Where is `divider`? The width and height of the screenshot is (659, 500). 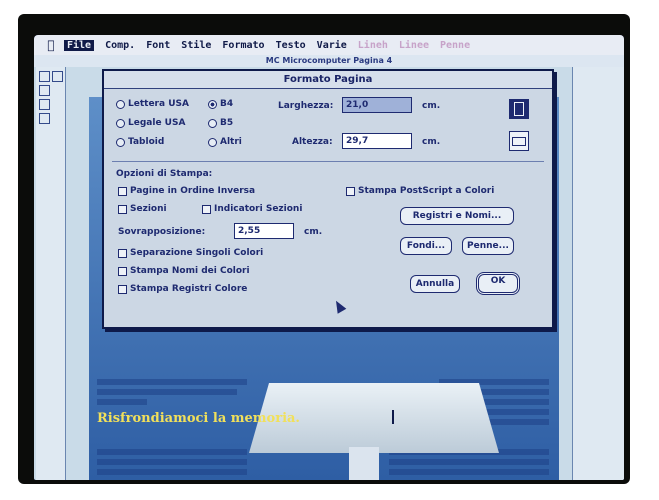
divider is located at coordinates (328, 161).